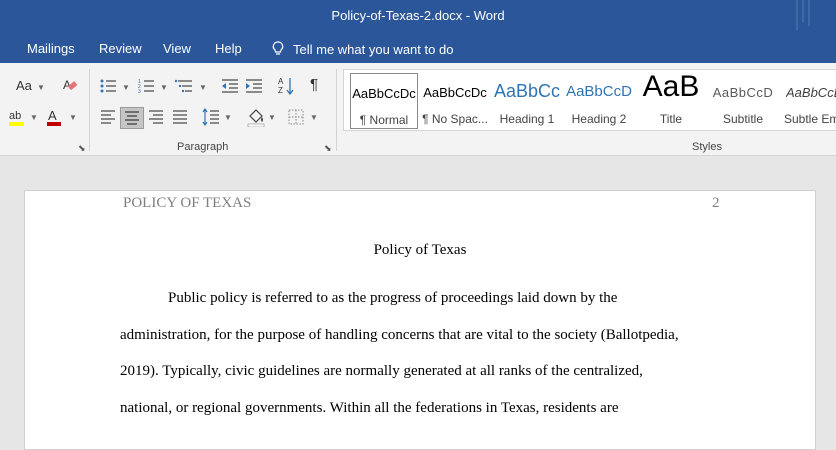 This screenshot has height=450, width=836. What do you see at coordinates (420, 250) in the screenshot?
I see `document-title: Policy of Texas` at bounding box center [420, 250].